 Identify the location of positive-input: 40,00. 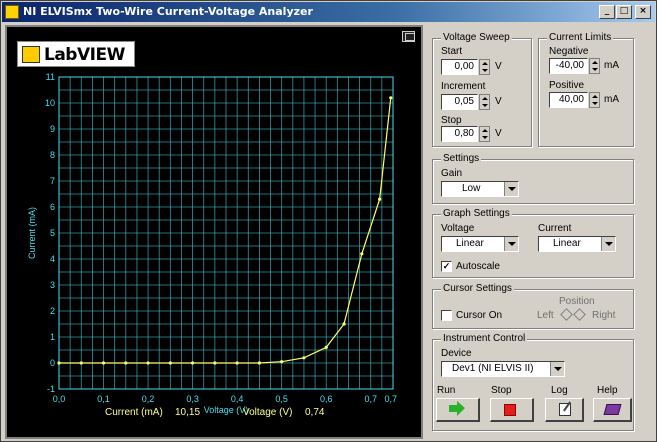
(568, 100).